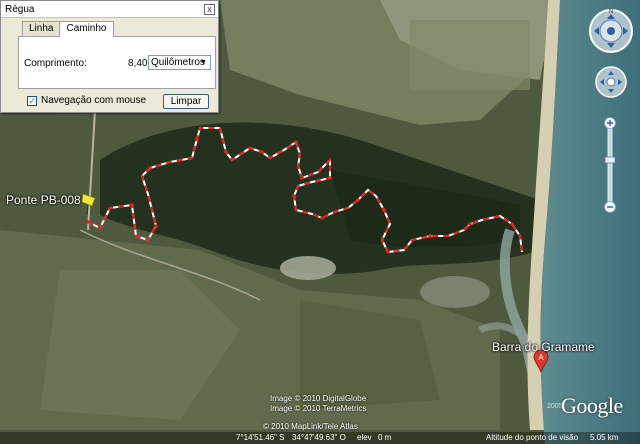  Describe the element at coordinates (611, 12) in the screenshot. I see `svg-text: N` at that location.